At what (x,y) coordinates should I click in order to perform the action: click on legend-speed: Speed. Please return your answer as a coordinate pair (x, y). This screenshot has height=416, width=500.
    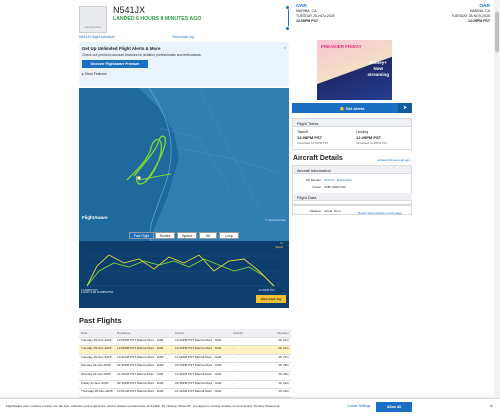
    Looking at the image, I should click on (279, 247).